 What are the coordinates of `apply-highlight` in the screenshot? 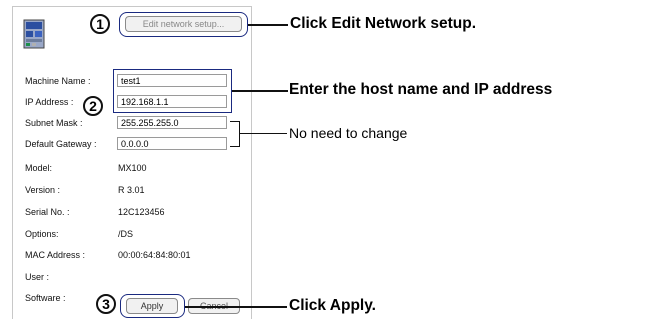 It's located at (152, 306).